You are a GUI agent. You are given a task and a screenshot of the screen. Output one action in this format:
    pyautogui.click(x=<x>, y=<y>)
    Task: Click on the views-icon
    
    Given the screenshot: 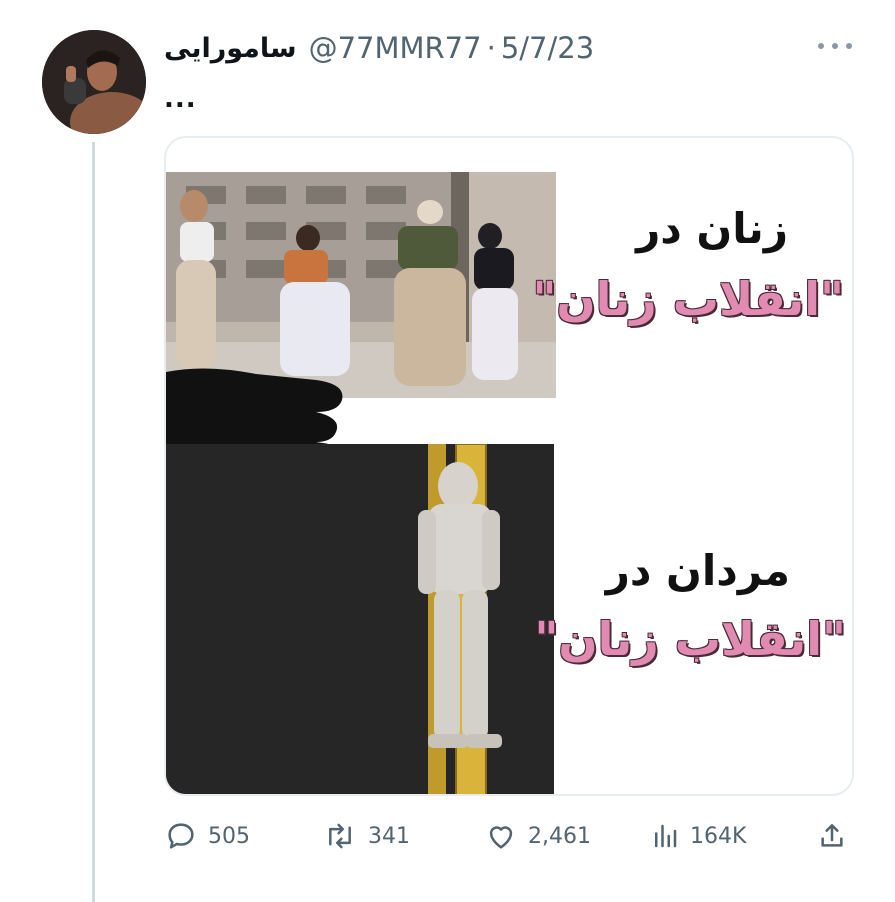 What is the action you would take?
    pyautogui.click(x=665, y=836)
    